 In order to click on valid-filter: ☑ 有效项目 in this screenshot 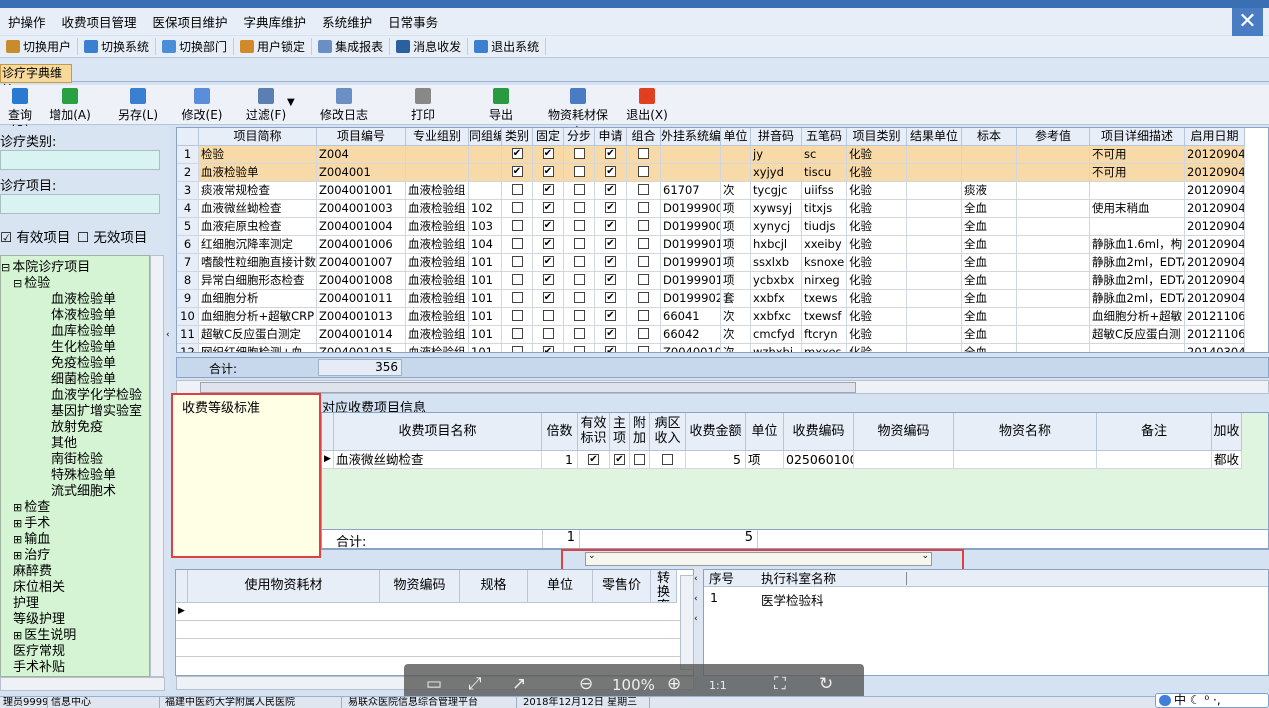, I will do `click(35, 236)`.